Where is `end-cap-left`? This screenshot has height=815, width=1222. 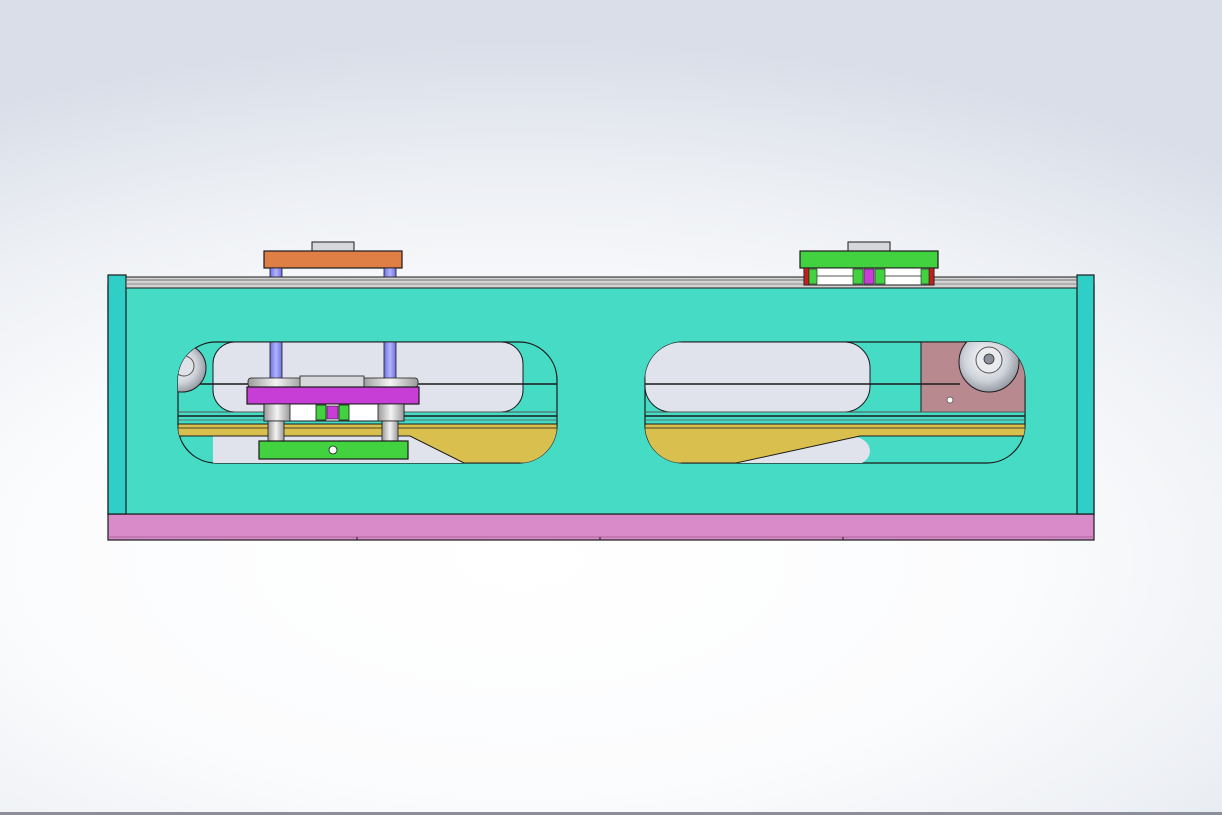
end-cap-left is located at coordinates (117, 394).